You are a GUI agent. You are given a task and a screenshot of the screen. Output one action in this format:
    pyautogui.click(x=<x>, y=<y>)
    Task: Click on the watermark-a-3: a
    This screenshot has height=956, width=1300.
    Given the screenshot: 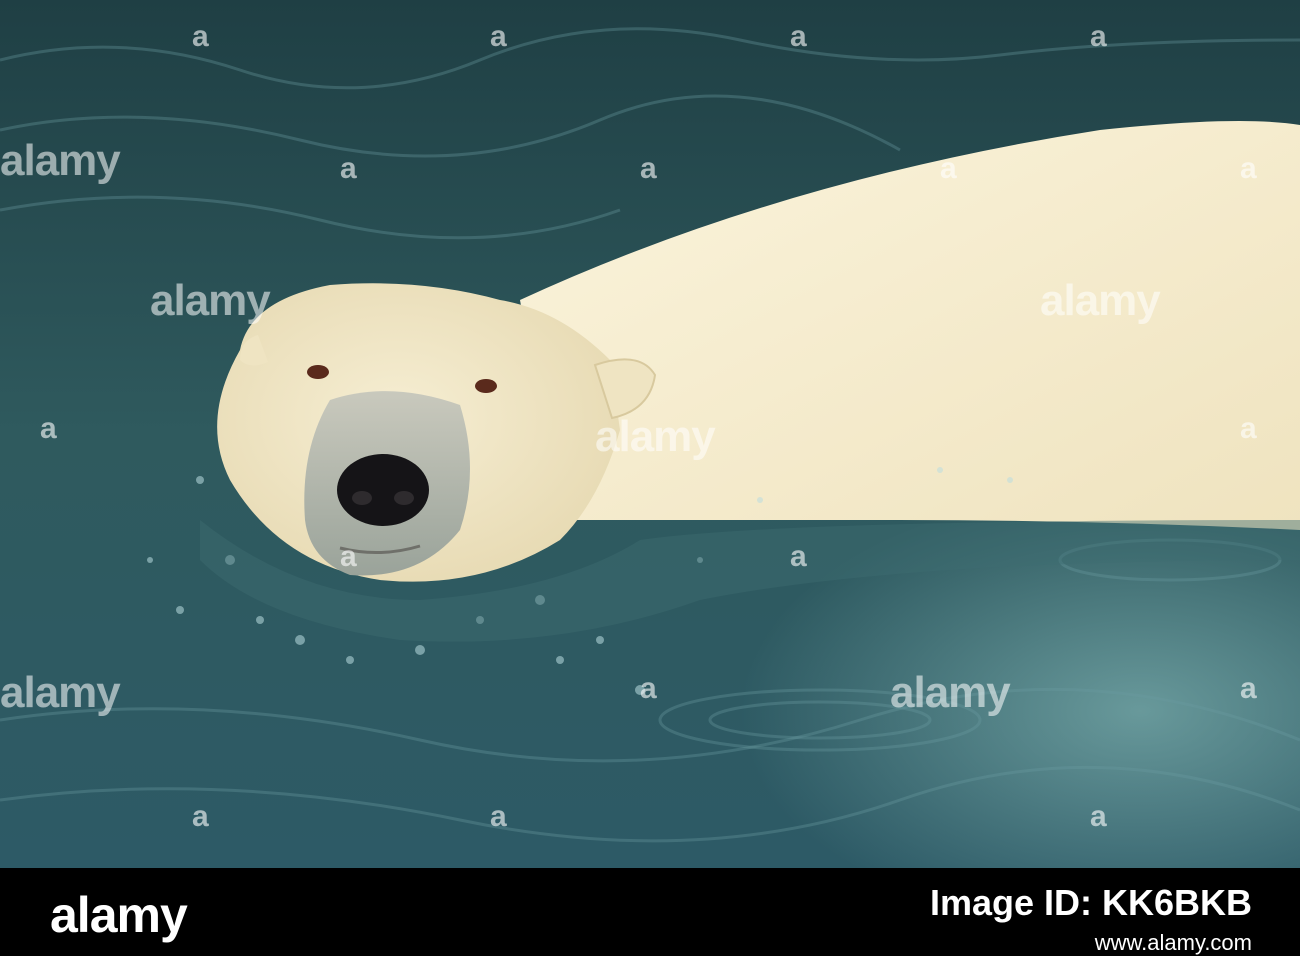 What is the action you would take?
    pyautogui.click(x=200, y=36)
    